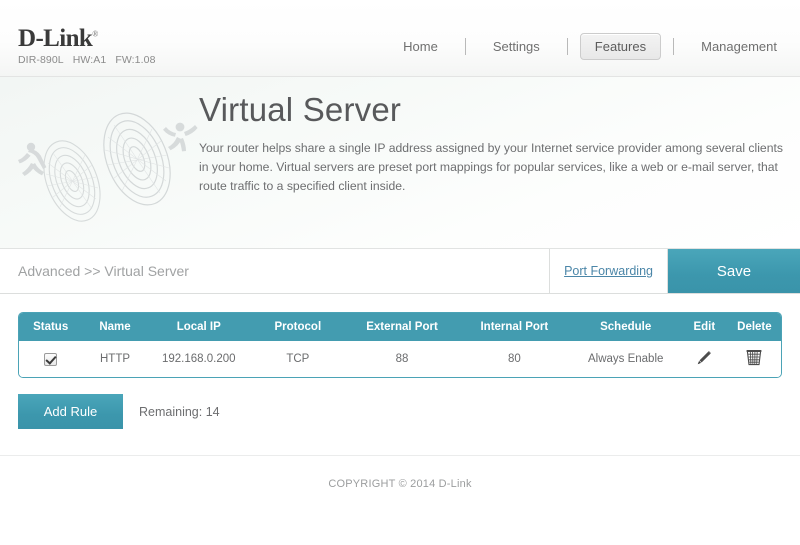  What do you see at coordinates (620, 46) in the screenshot?
I see `nav-item-features: Features` at bounding box center [620, 46].